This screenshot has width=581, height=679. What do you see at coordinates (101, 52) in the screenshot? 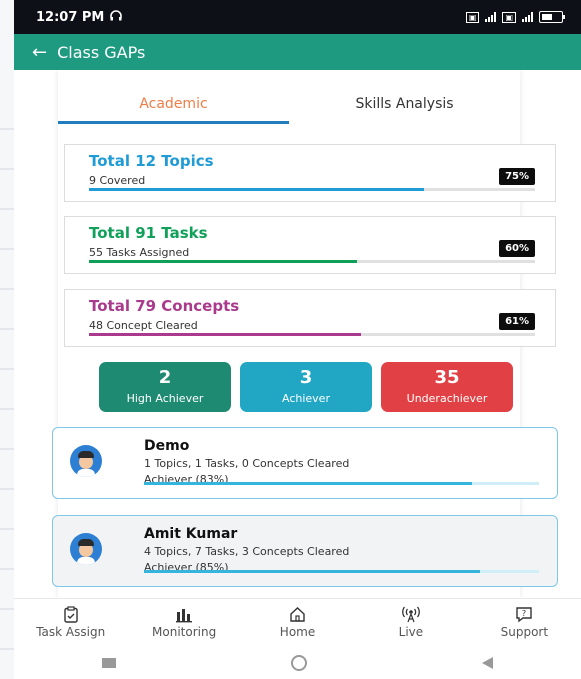
I see `page-title: Class GAPs` at bounding box center [101, 52].